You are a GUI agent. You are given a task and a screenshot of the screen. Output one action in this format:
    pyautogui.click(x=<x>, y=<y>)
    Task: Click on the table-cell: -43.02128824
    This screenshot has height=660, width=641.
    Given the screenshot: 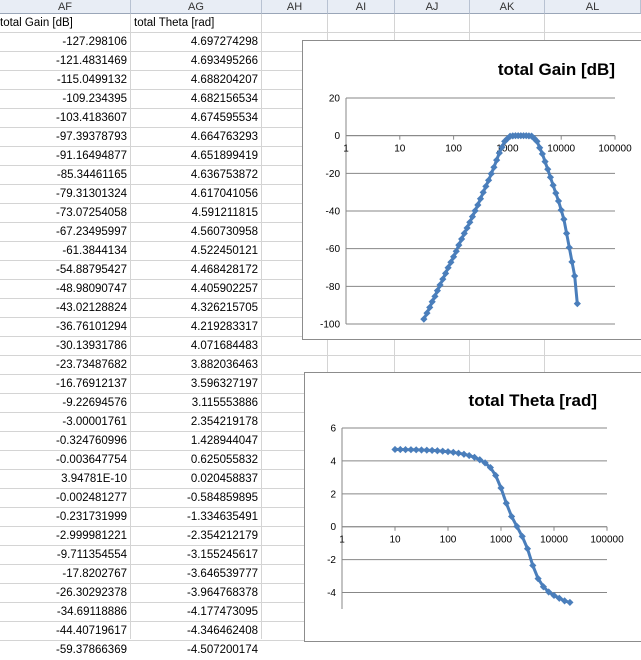 What is the action you would take?
    pyautogui.click(x=65, y=308)
    